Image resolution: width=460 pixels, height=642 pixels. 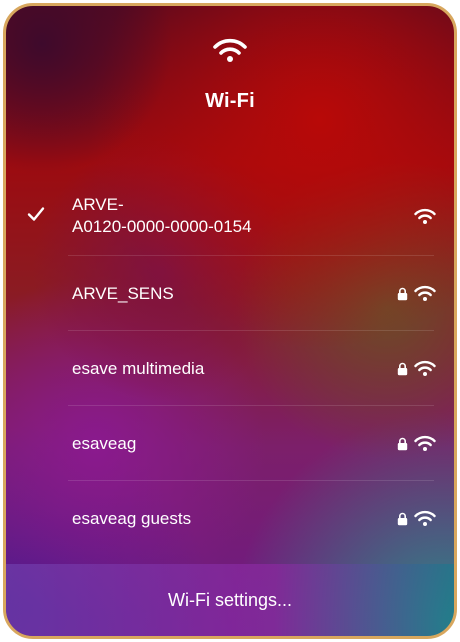 I want to click on network-name-line1: ARVE-, so click(x=98, y=204).